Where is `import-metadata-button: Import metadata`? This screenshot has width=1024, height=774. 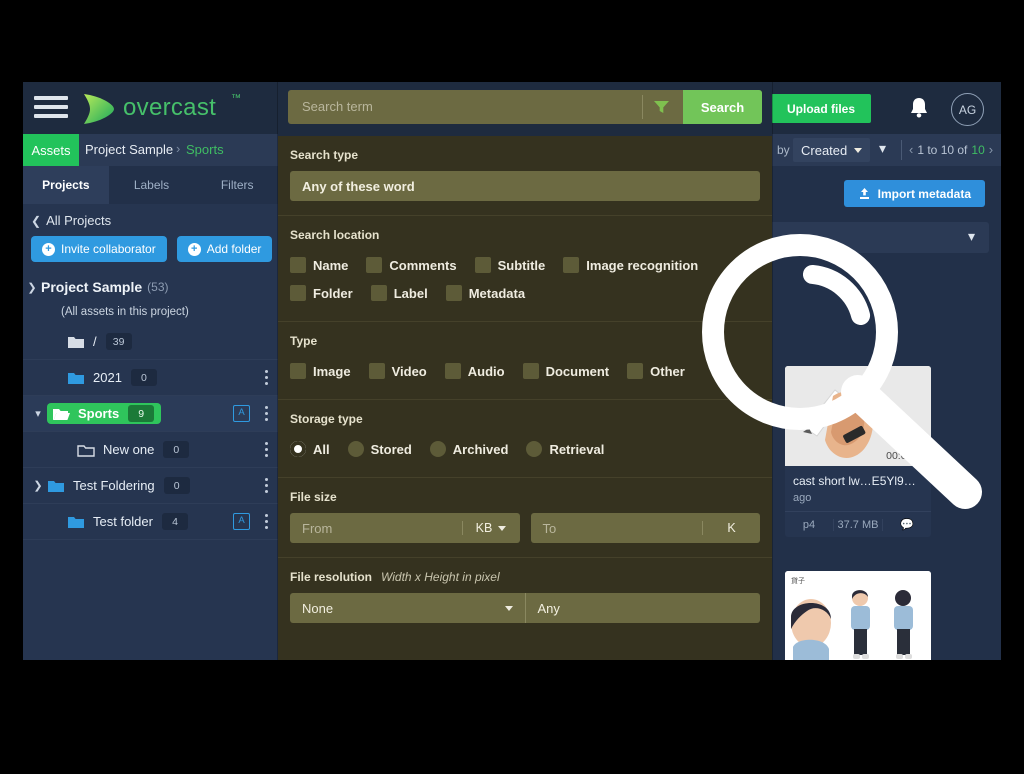 import-metadata-button: Import metadata is located at coordinates (914, 193).